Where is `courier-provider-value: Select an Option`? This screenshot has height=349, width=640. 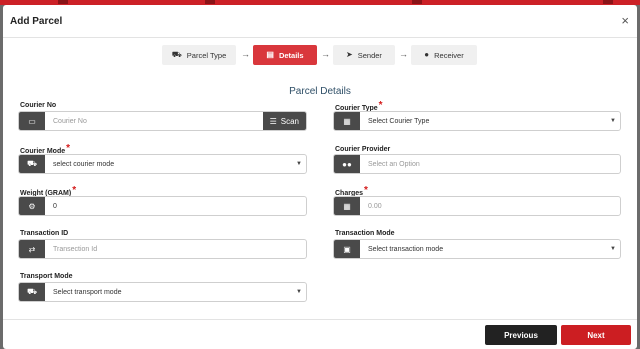 courier-provider-value: Select an Option is located at coordinates (394, 164).